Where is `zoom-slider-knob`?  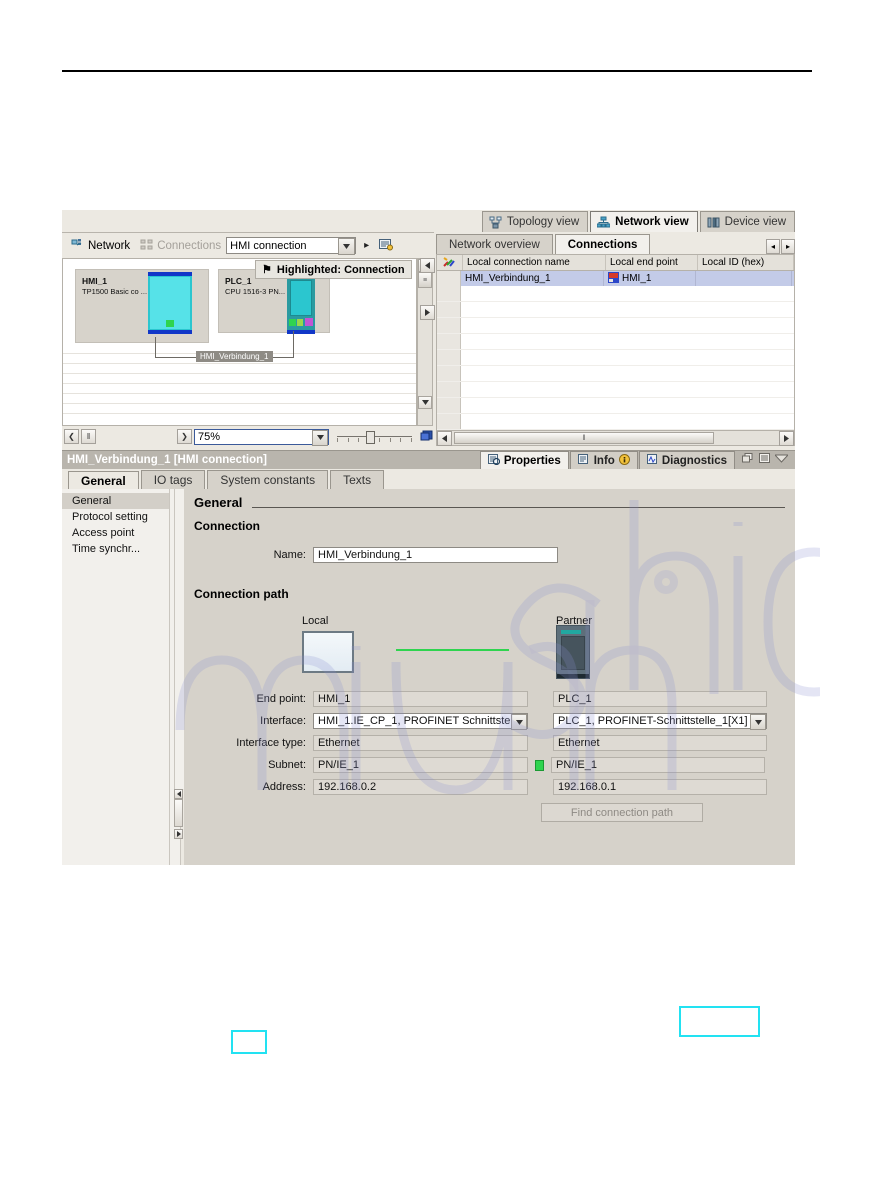
zoom-slider-knob is located at coordinates (370, 437).